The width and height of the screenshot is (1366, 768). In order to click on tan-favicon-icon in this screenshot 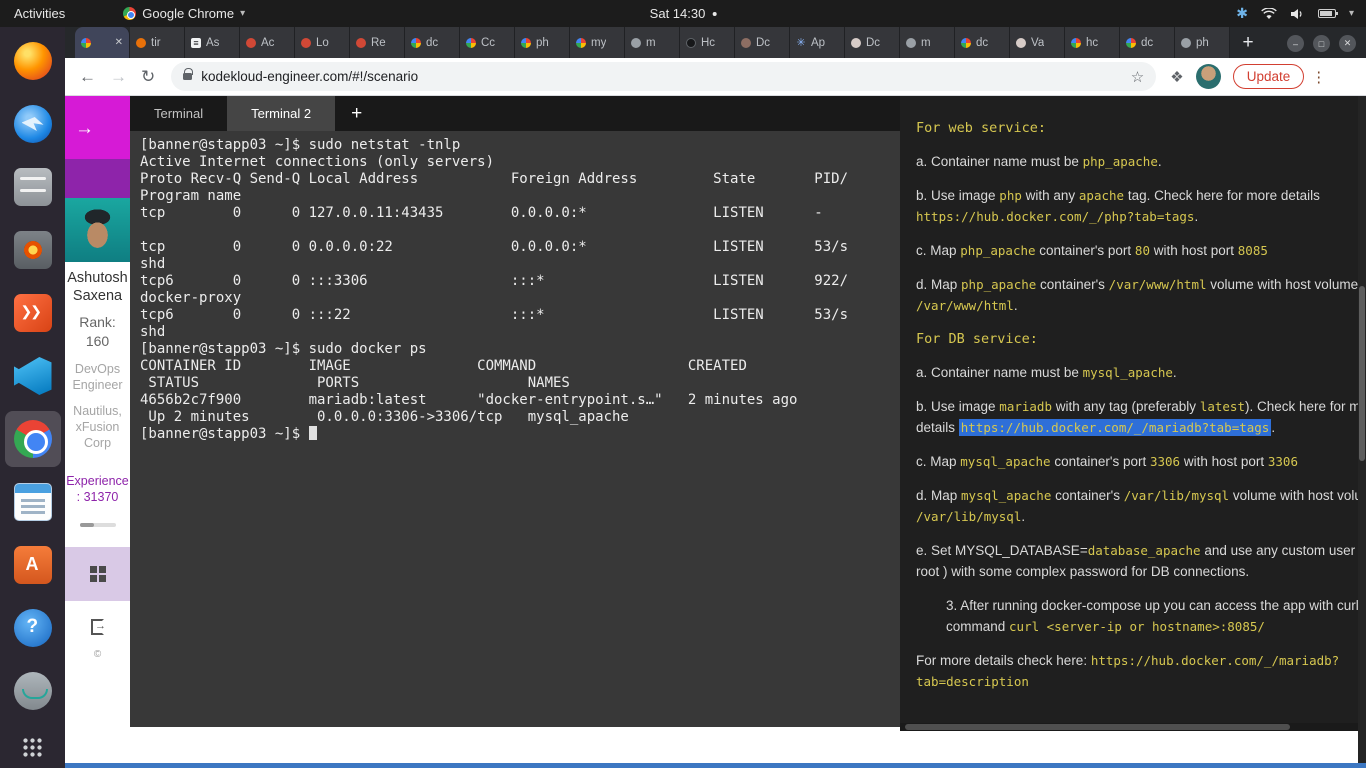, I will do `click(1021, 42)`.